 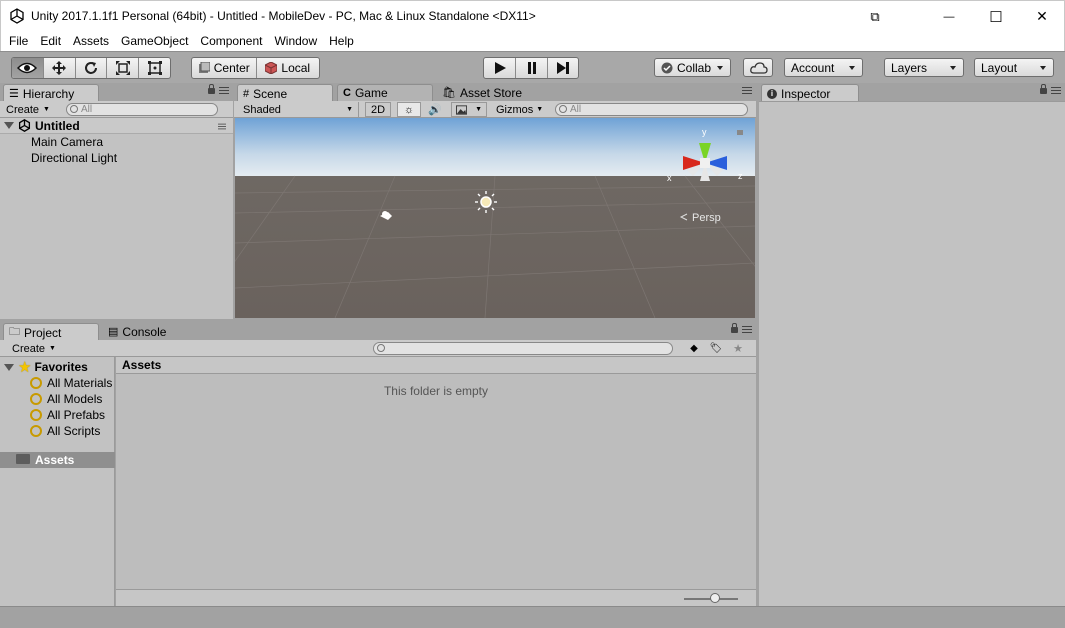 What do you see at coordinates (67, 142) in the screenshot?
I see `hierarchy-item-main-camera: Main Camera` at bounding box center [67, 142].